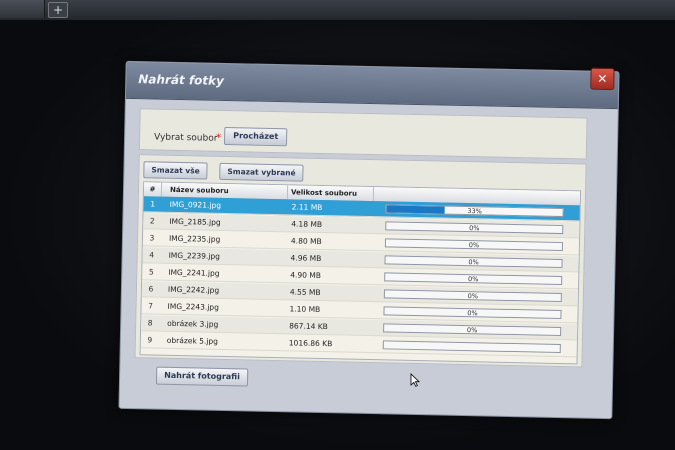  Describe the element at coordinates (151, 272) in the screenshot. I see `row-number: 5` at that location.